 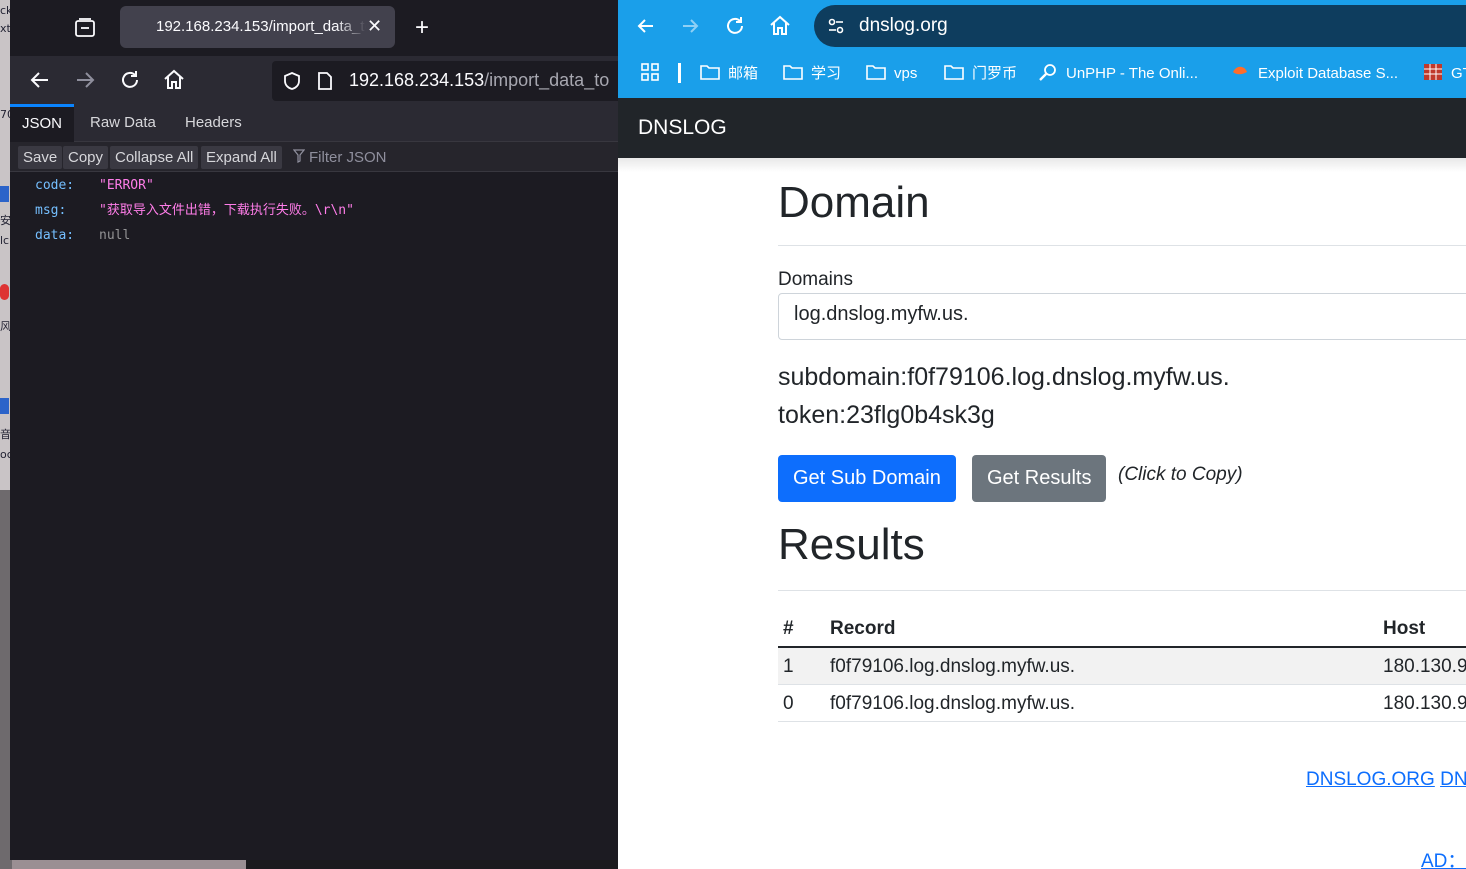 What do you see at coordinates (1122, 316) in the screenshot?
I see `domains-select: log.dnslog.myfw.us.` at bounding box center [1122, 316].